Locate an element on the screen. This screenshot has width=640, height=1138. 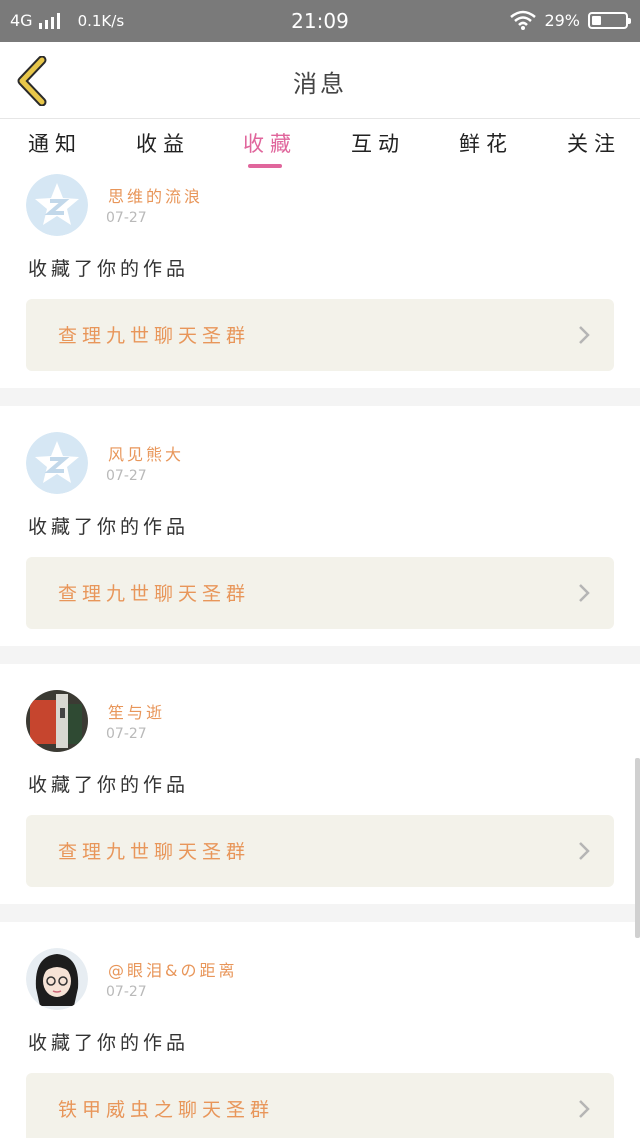
photo-avatar-icon is located at coordinates (57, 721).